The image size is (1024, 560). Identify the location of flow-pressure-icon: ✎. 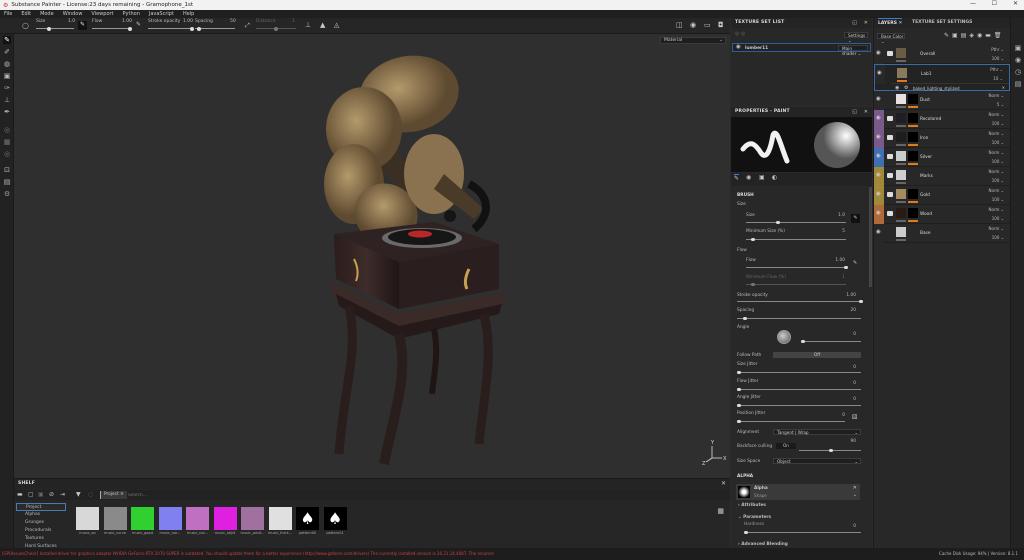
(855, 263).